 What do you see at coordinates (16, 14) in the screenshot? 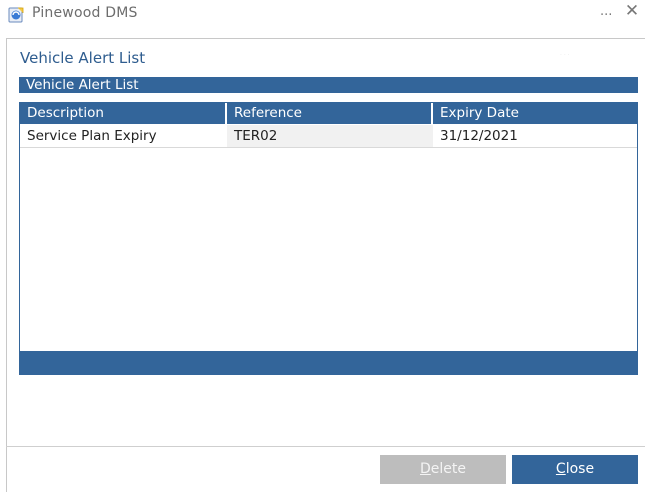
I see `pinewood-app-icon` at bounding box center [16, 14].